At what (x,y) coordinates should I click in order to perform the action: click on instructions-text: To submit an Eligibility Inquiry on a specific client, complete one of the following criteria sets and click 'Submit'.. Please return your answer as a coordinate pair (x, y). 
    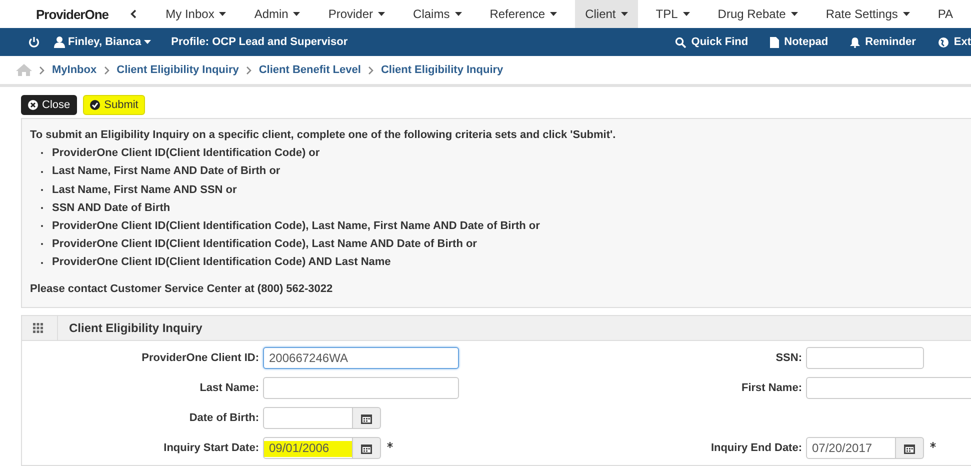
    Looking at the image, I should click on (323, 135).